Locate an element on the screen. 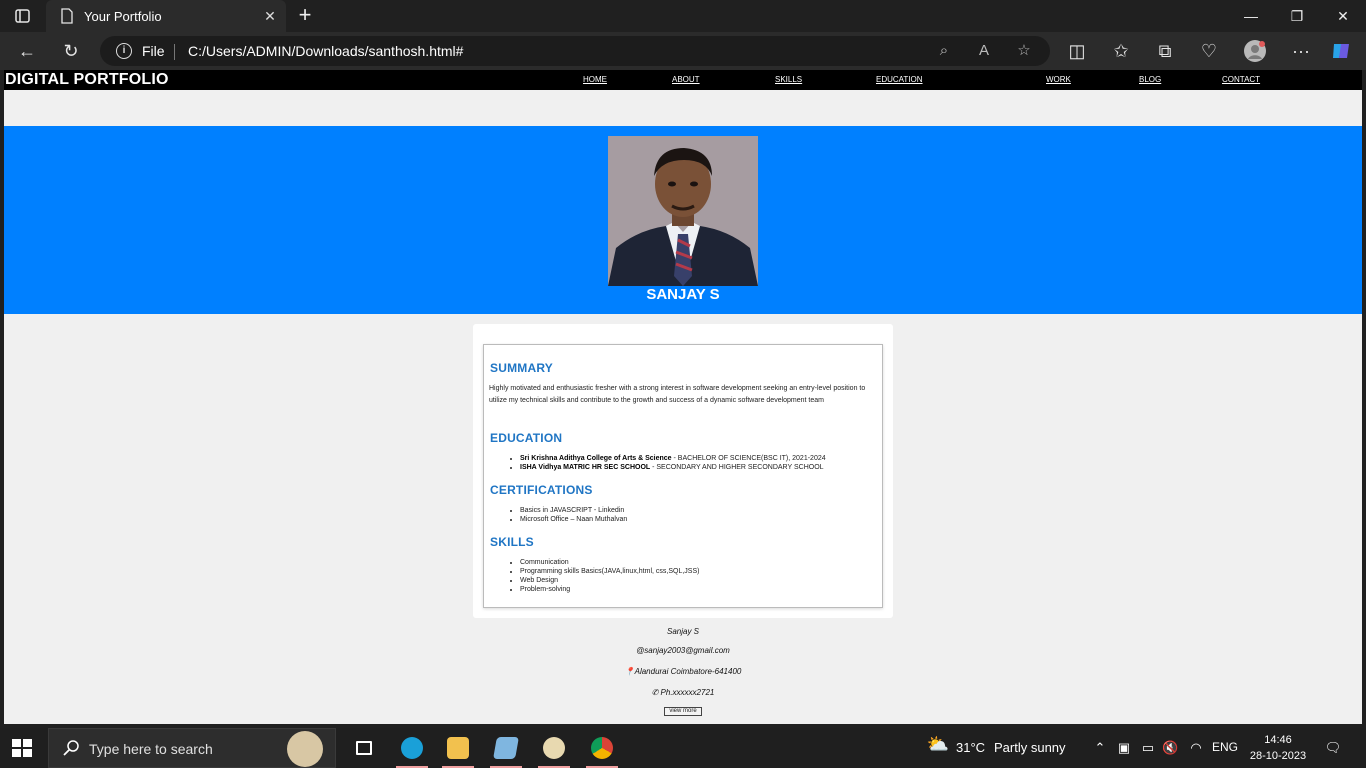 Image resolution: width=1366 pixels, height=768 pixels. nav-skills-link: SKILLS is located at coordinates (788, 79).